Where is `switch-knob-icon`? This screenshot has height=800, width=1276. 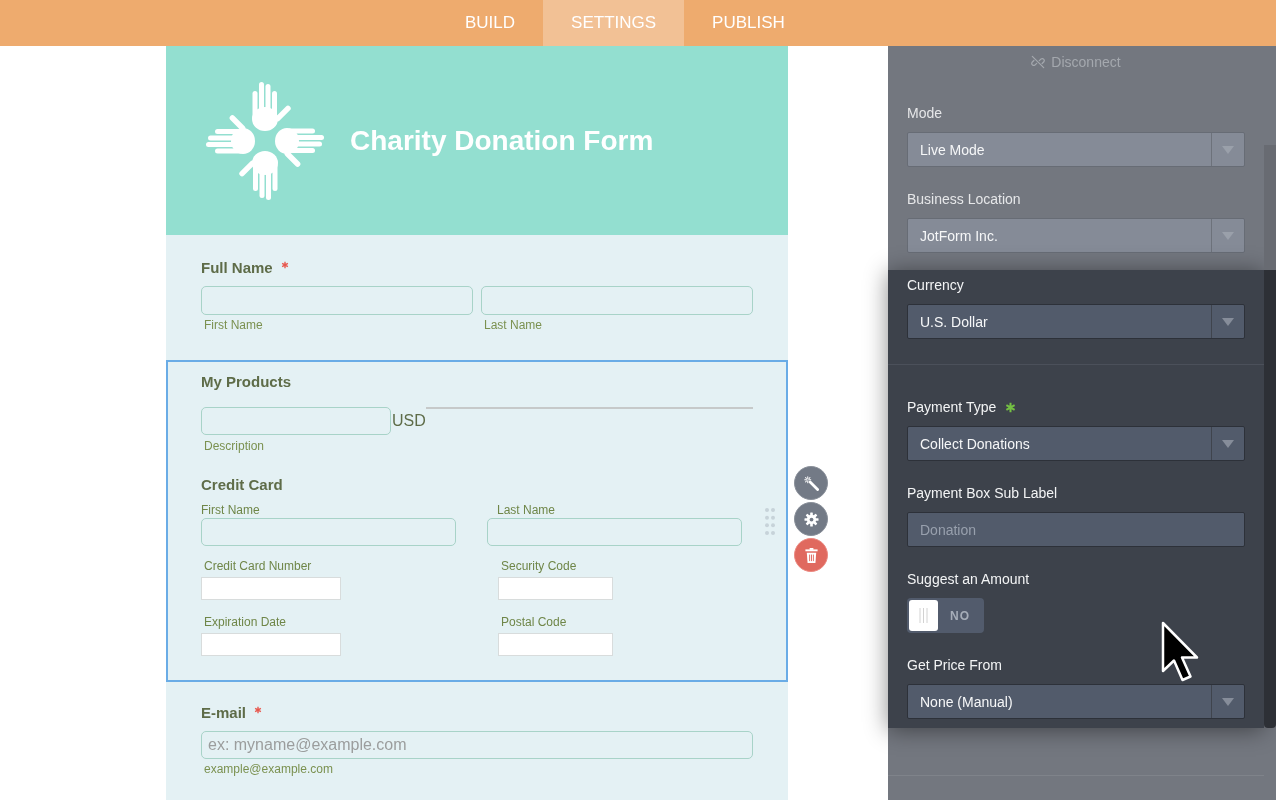
switch-knob-icon is located at coordinates (923, 615).